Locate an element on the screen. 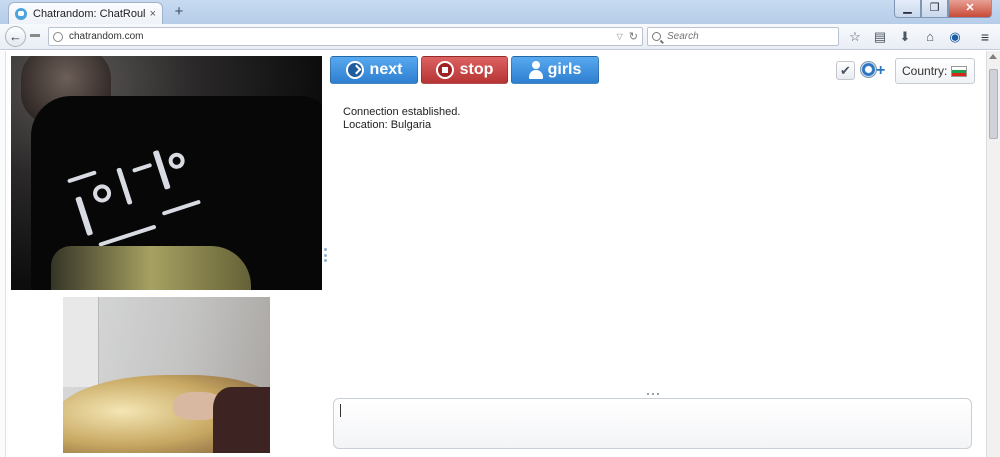 The width and height of the screenshot is (1000, 457). toolbar-icons: ☆ ▤ ⬇ ⌂ ◉ is located at coordinates (908, 37).